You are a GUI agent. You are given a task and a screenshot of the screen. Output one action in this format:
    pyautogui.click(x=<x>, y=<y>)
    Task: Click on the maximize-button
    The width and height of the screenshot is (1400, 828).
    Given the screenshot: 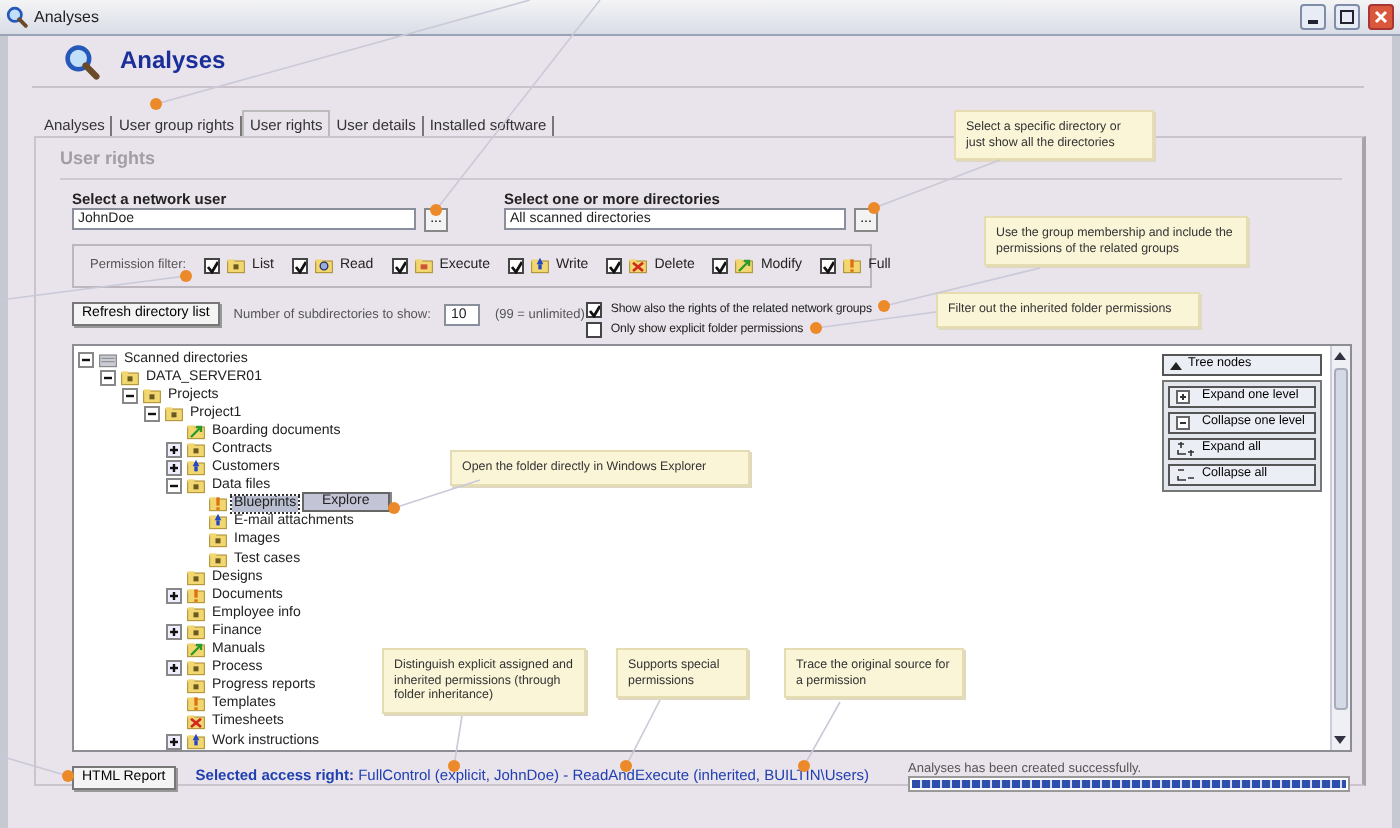 What is the action you would take?
    pyautogui.click(x=1347, y=17)
    